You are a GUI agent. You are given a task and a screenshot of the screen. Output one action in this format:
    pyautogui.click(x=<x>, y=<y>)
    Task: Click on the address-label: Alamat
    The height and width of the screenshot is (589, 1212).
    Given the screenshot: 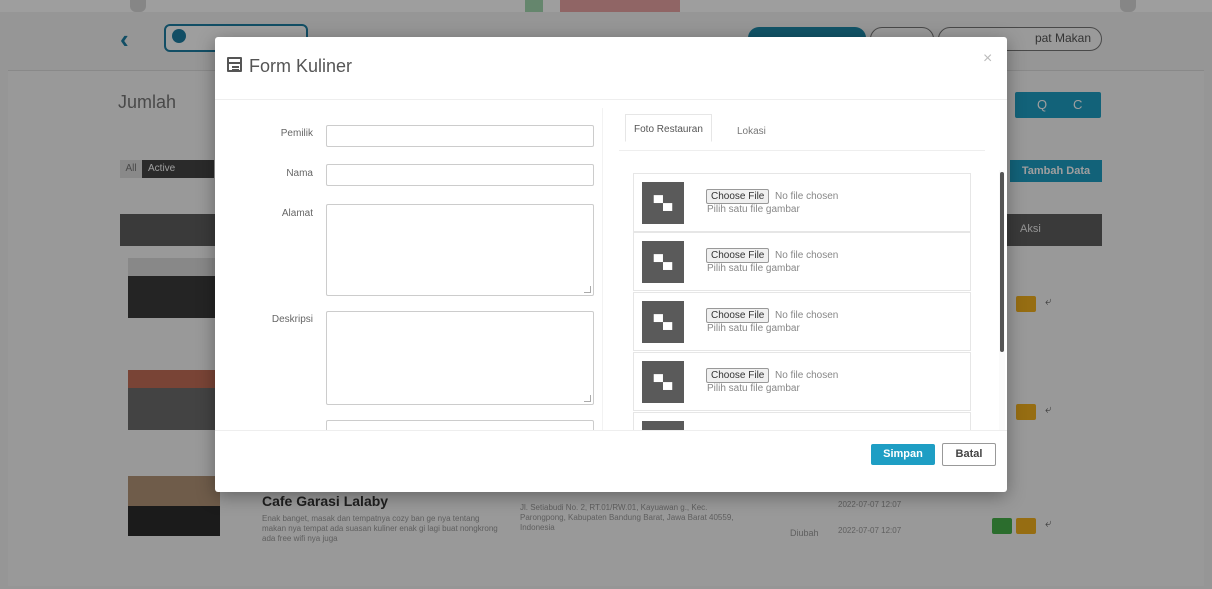 What is the action you would take?
    pyautogui.click(x=297, y=213)
    